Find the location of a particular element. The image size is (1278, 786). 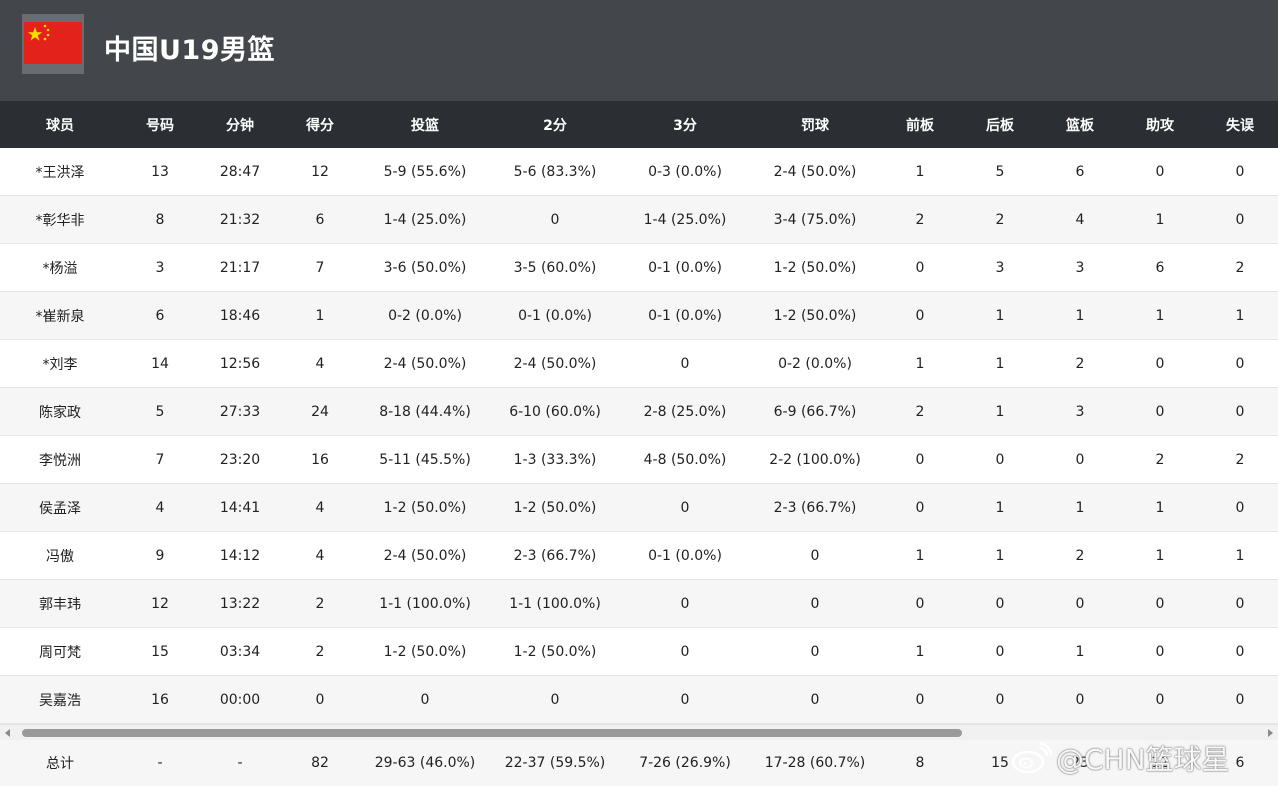

cell-three-pt: 4-8 (50.0%) is located at coordinates (685, 459).